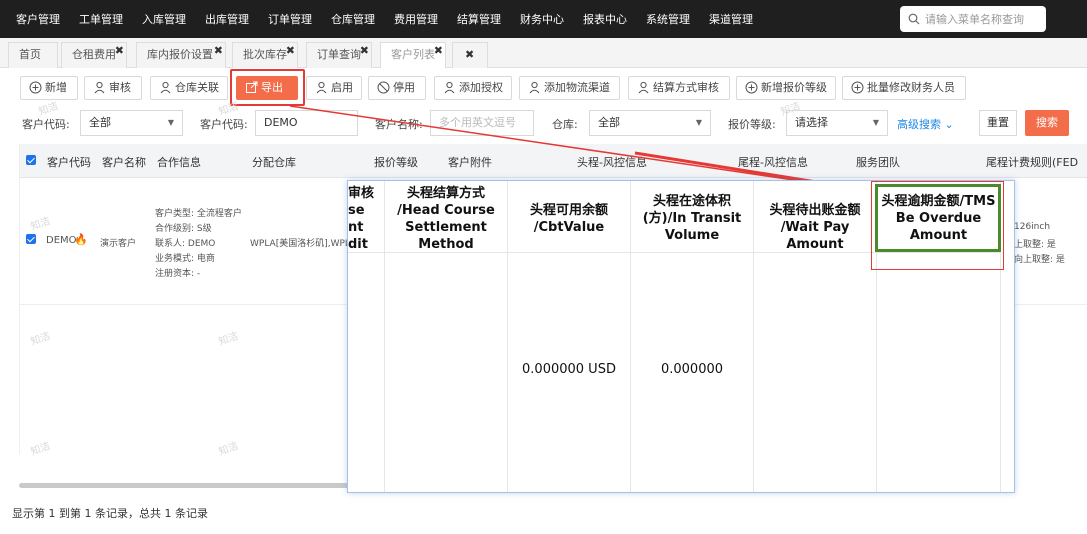 This screenshot has width=1087, height=534. I want to click on zoom-header-line: Method, so click(446, 244).